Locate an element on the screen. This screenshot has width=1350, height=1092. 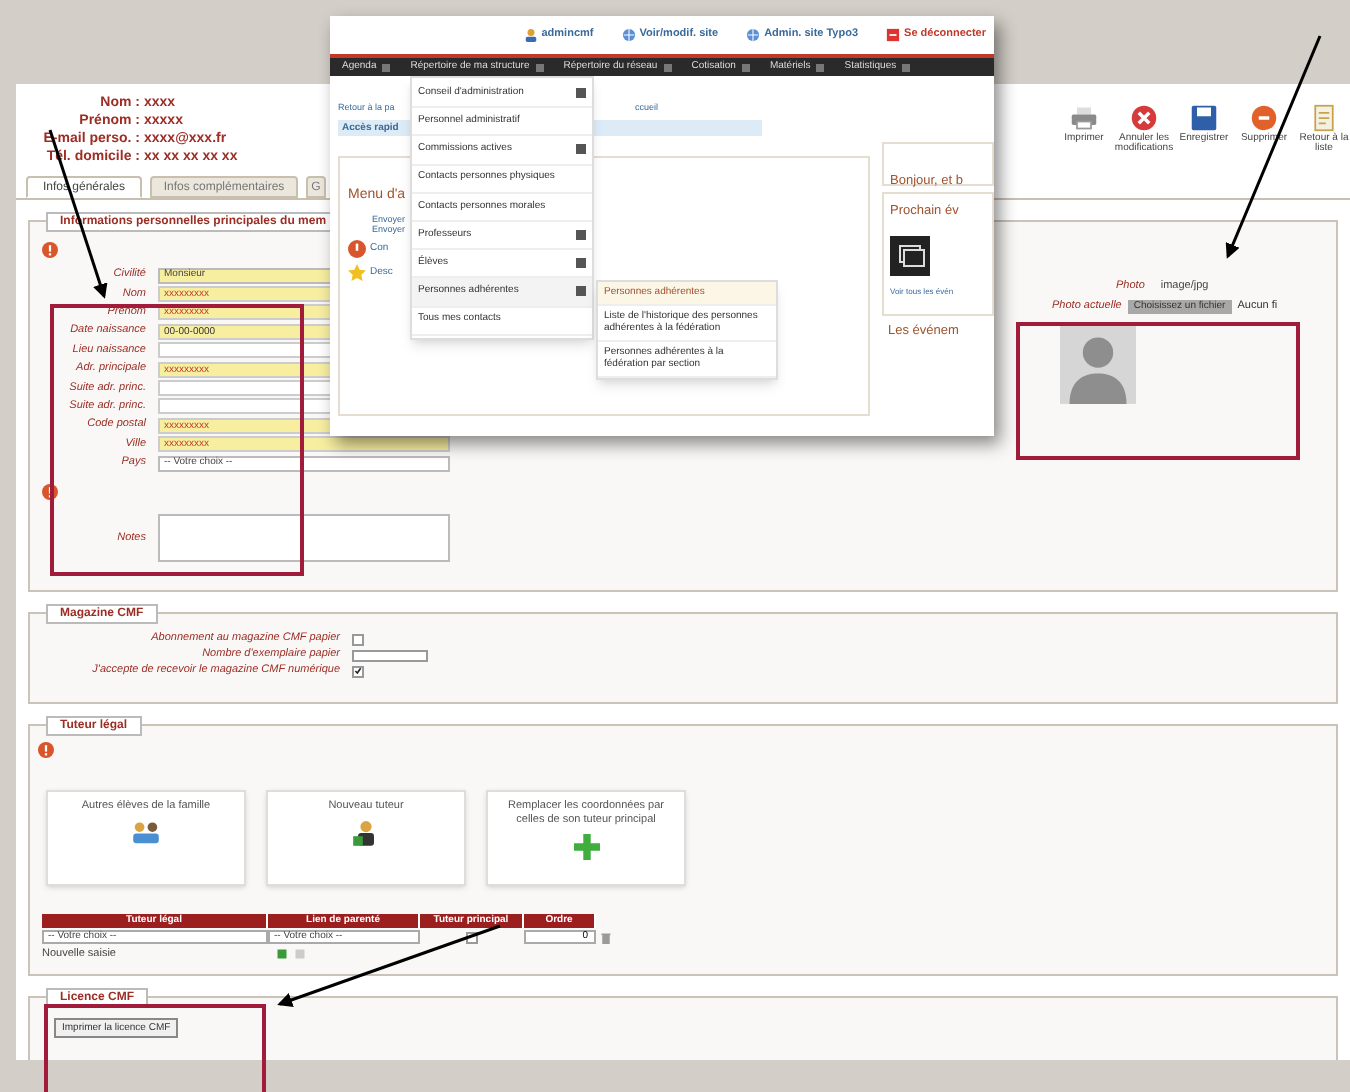
plus-icon is located at coordinates (586, 847).